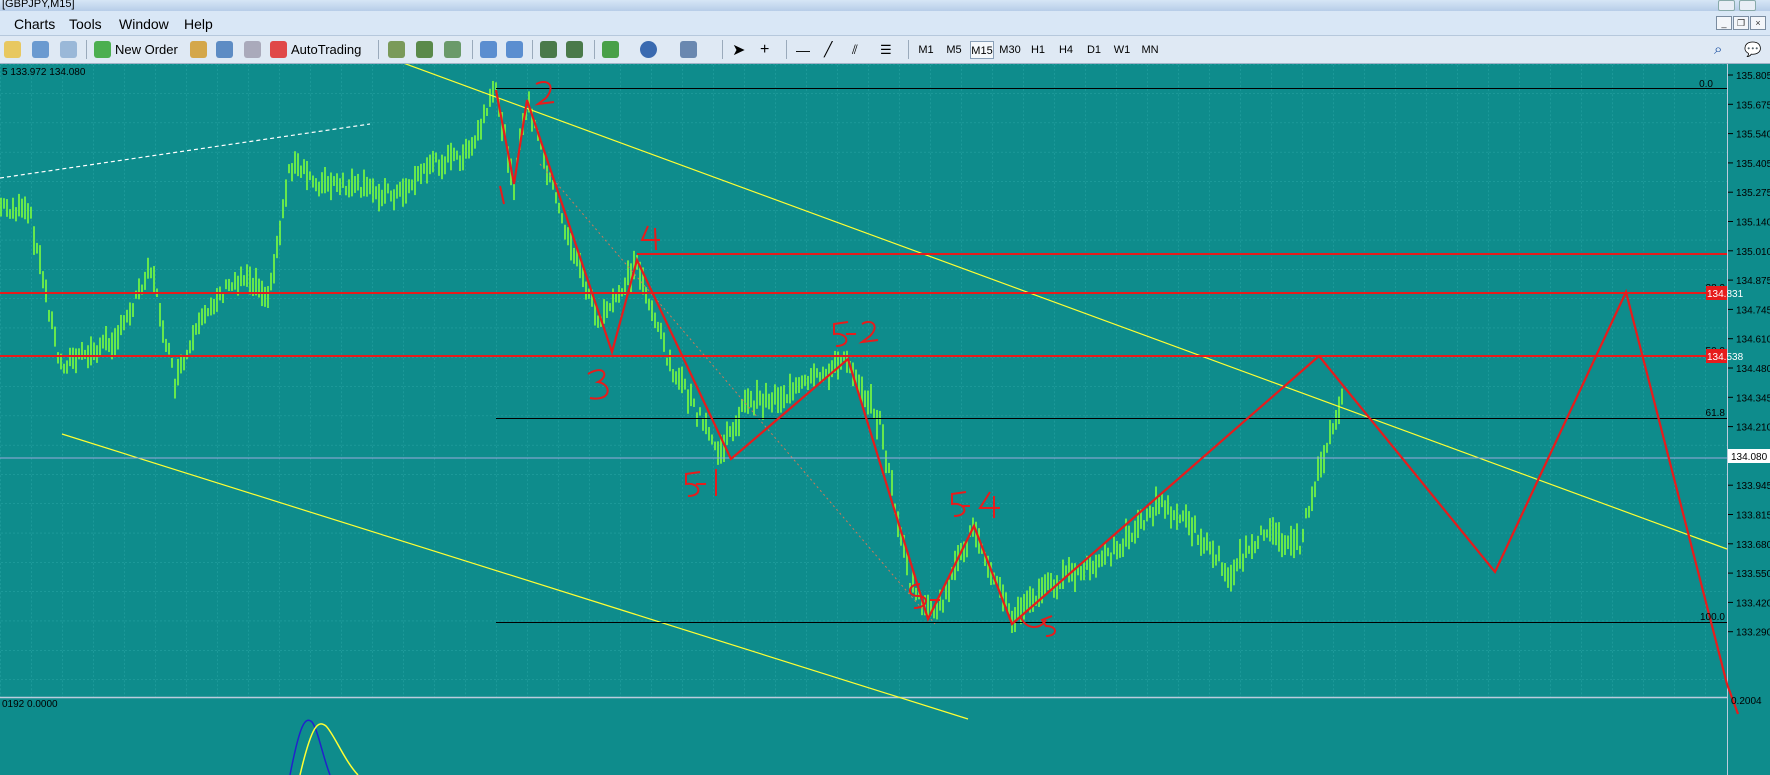 The image size is (1770, 775). Describe the element at coordinates (982, 50) in the screenshot. I see `timeframe-m15: M15` at that location.